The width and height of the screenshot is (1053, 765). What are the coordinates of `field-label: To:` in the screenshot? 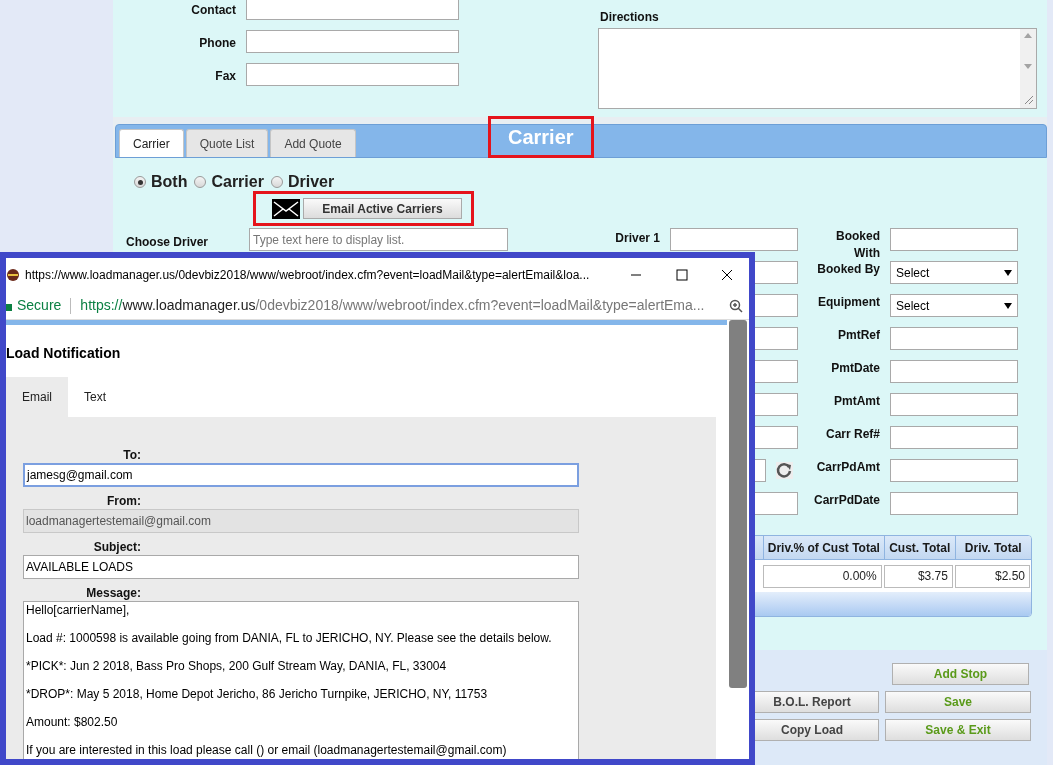 It's located at (132, 455).